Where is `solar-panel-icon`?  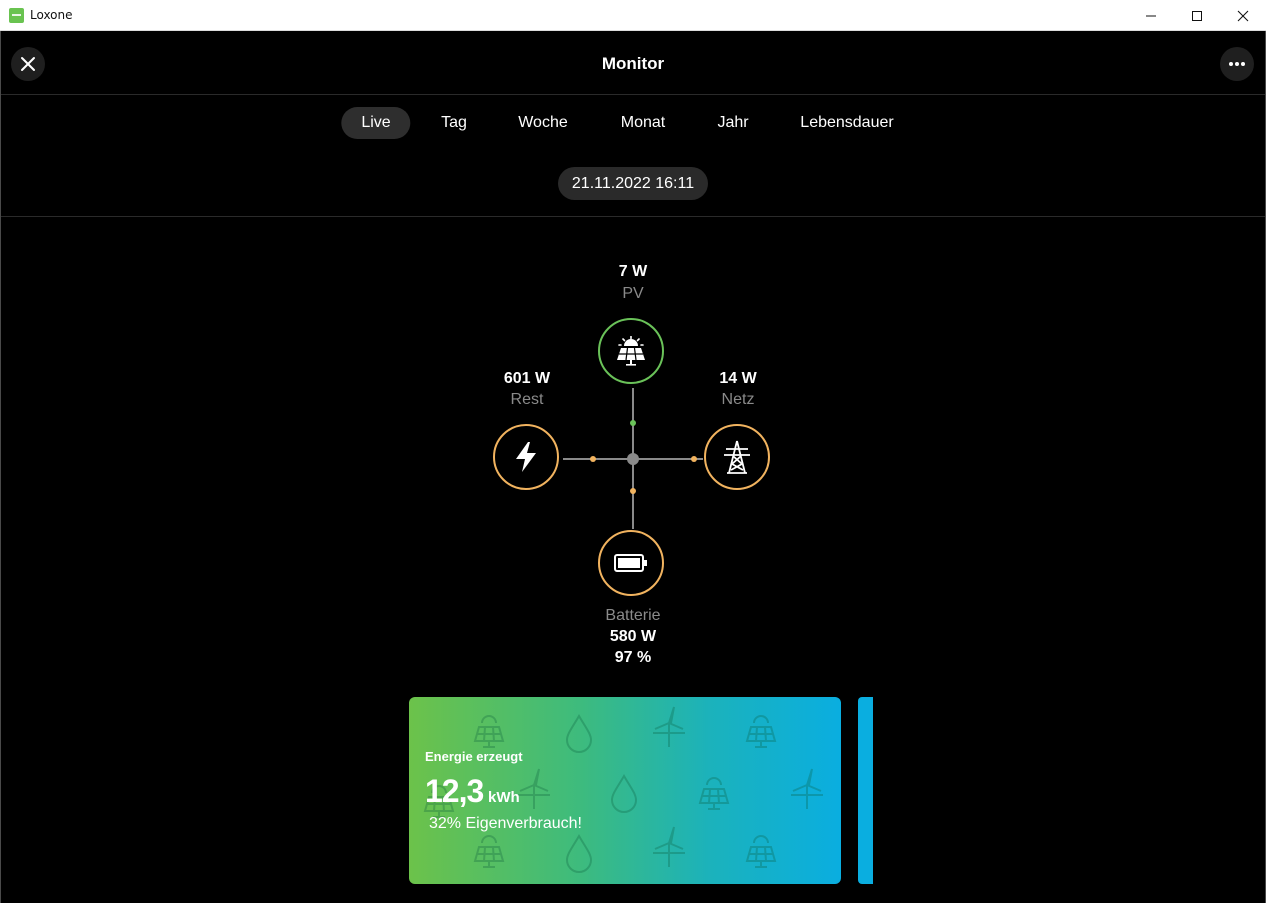 solar-panel-icon is located at coordinates (631, 351).